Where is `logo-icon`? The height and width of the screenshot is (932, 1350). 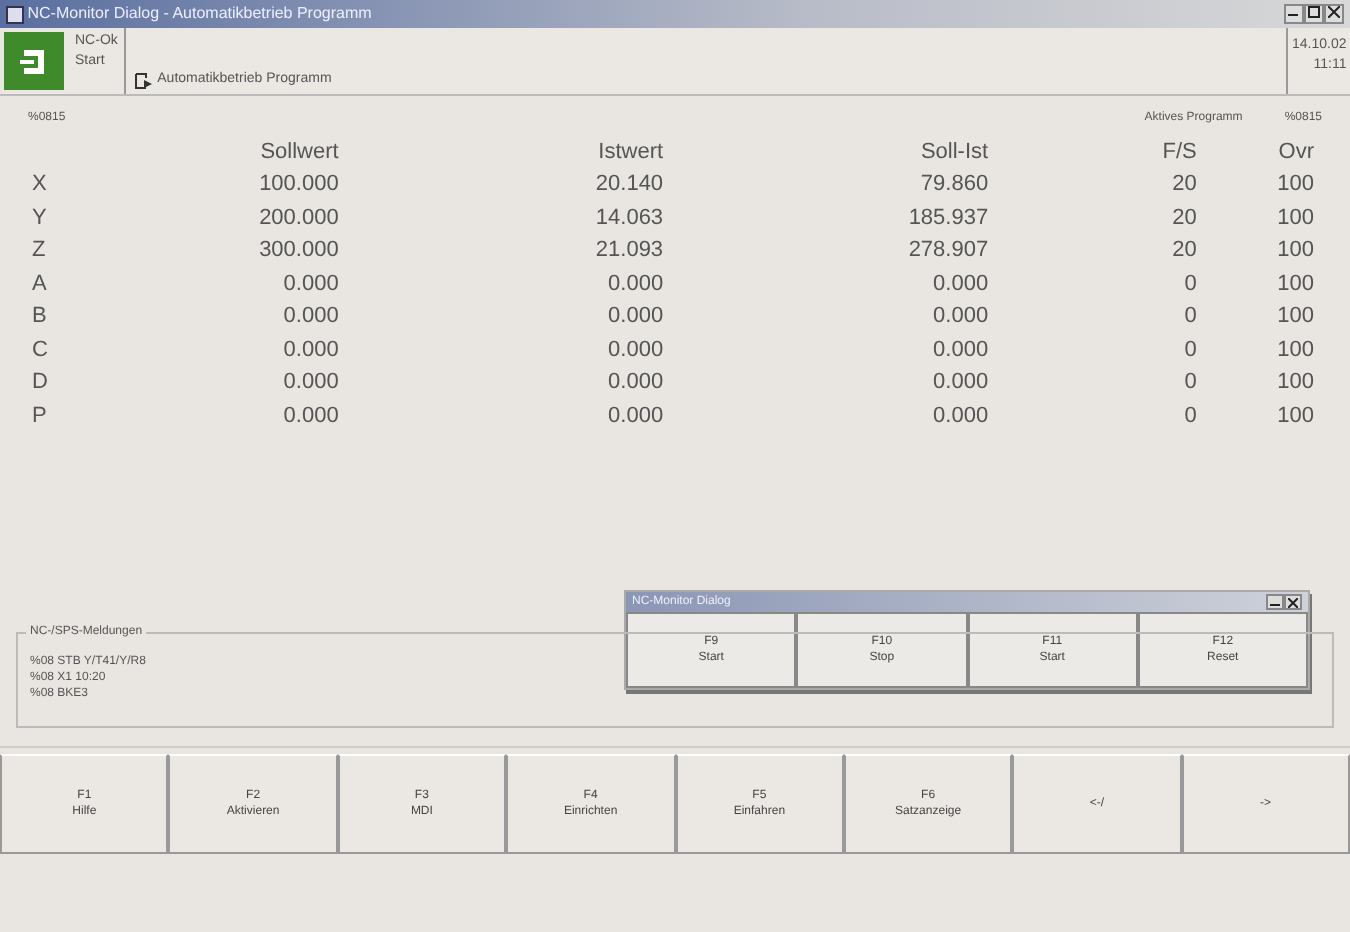 logo-icon is located at coordinates (34, 61).